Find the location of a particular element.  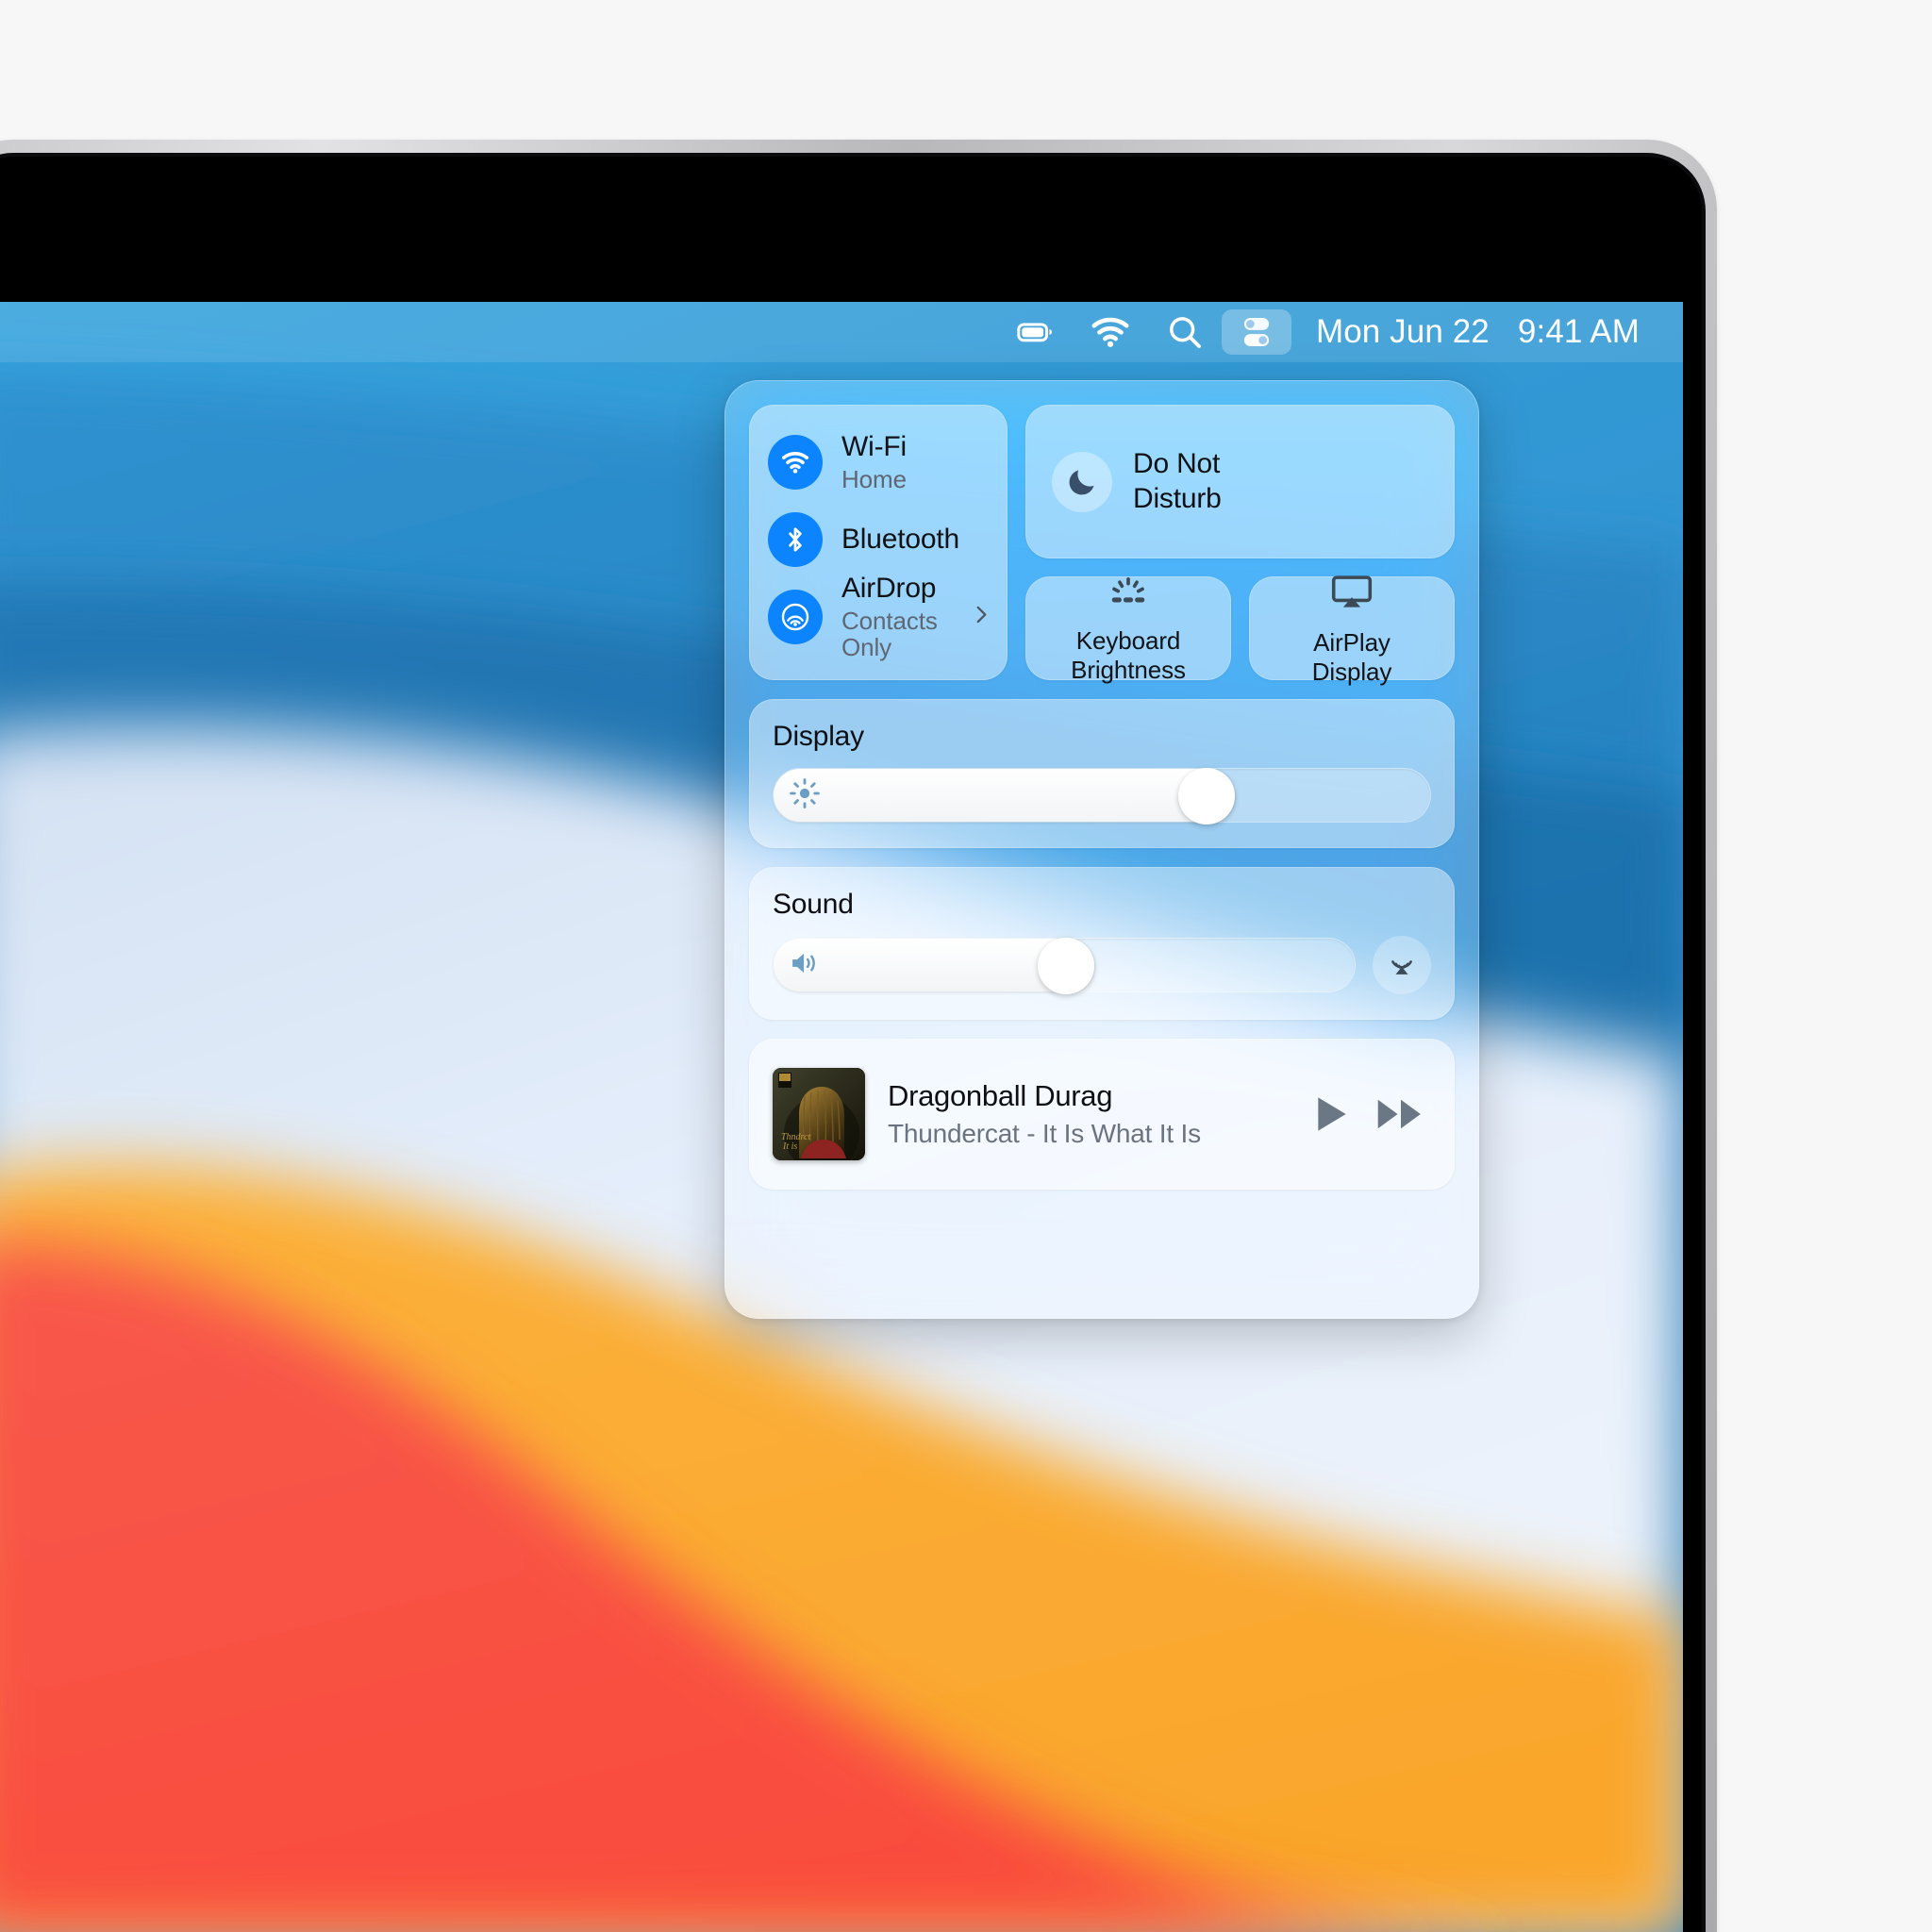

keyboard-brightness-tile: Keyboard Brightness is located at coordinates (1128, 630).